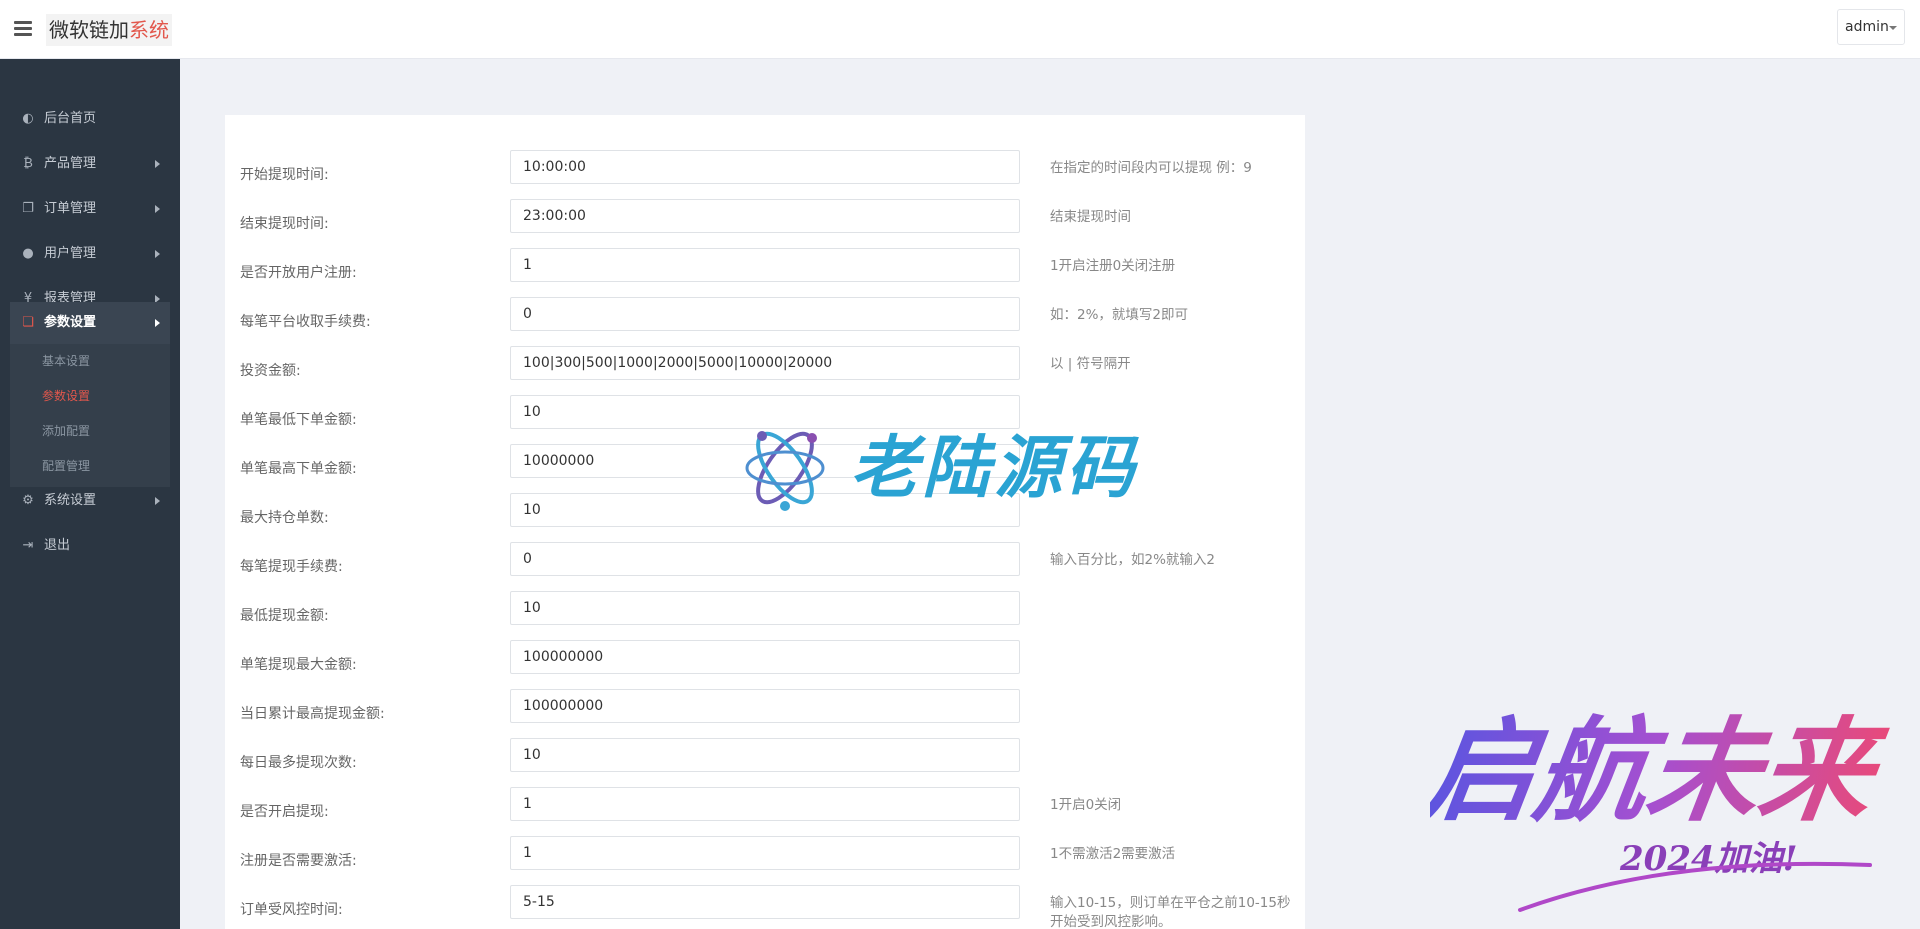 Image resolution: width=1920 pixels, height=929 pixels. Describe the element at coordinates (765, 657) in the screenshot. I see `max-single-withdraw-input` at that location.